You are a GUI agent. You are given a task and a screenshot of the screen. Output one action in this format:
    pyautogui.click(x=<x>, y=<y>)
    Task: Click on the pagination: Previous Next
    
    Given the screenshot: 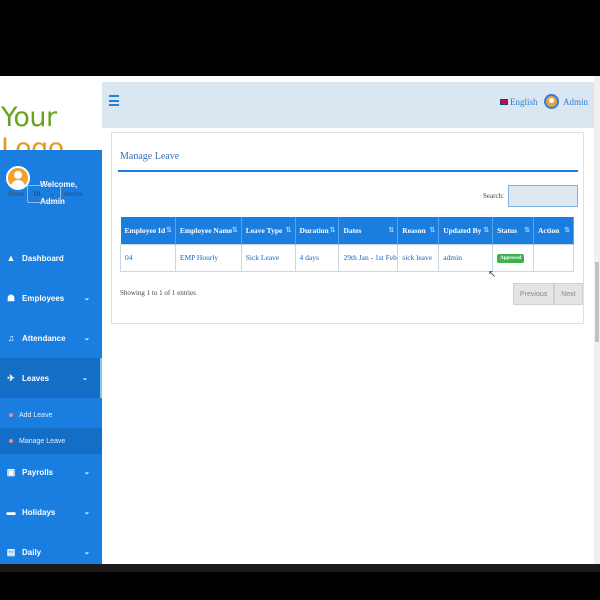 What is the action you would take?
    pyautogui.click(x=548, y=294)
    